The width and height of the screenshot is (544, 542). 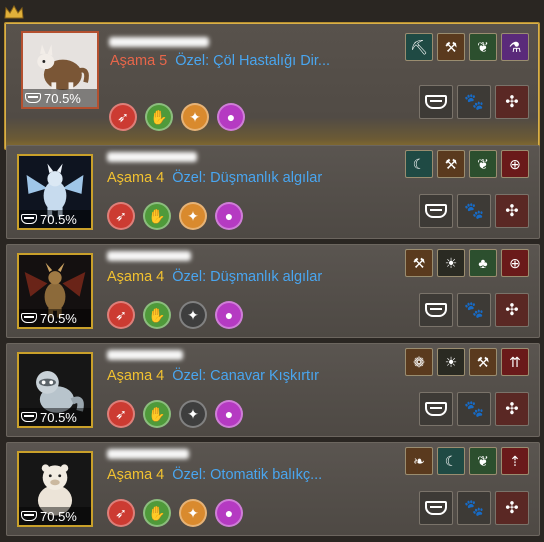 What do you see at coordinates (266, 178) in the screenshot?
I see `special-value: Düşmanlık algılar` at bounding box center [266, 178].